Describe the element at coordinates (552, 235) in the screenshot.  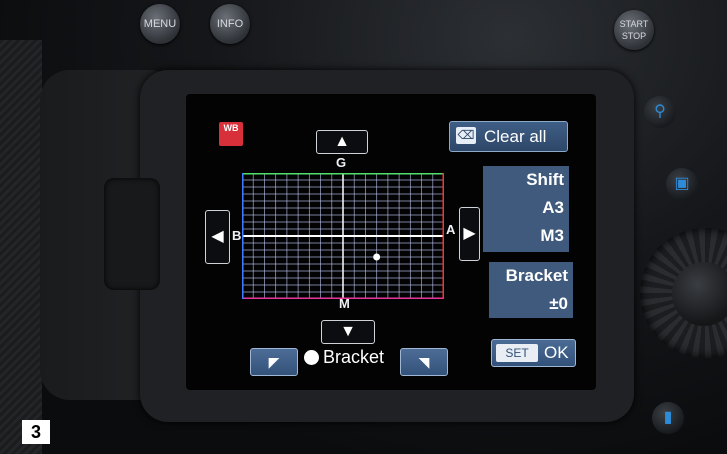
I see `shift-value-m: M3` at that location.